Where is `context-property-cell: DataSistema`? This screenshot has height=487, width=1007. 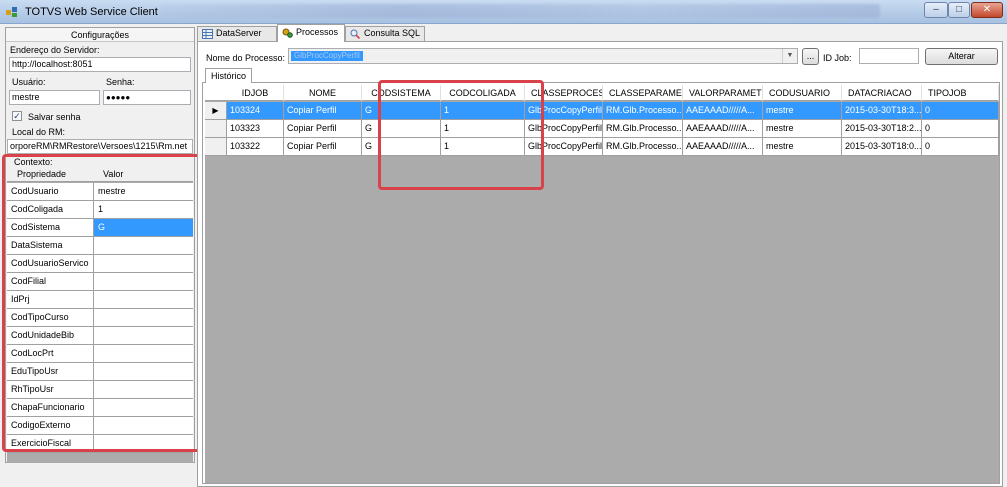 context-property-cell: DataSistema is located at coordinates (50, 246).